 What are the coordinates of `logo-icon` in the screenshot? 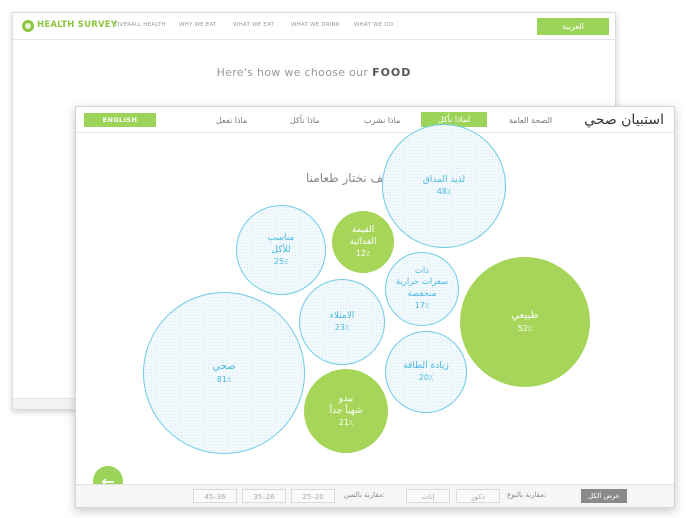 It's located at (28, 26).